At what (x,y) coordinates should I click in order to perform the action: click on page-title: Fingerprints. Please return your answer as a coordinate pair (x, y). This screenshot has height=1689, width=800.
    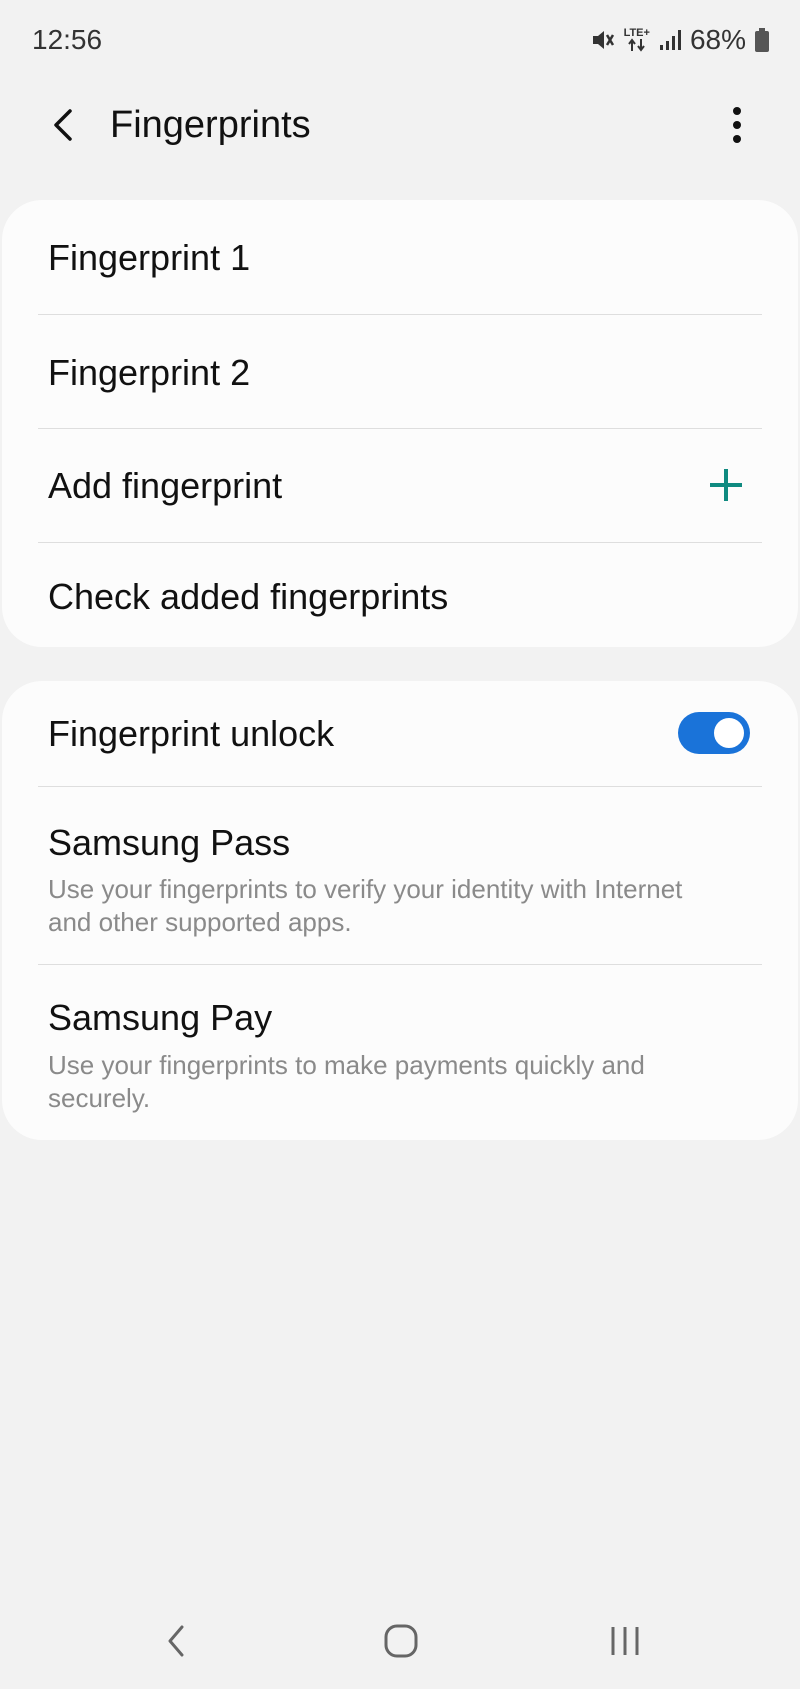
    Looking at the image, I should click on (210, 125).